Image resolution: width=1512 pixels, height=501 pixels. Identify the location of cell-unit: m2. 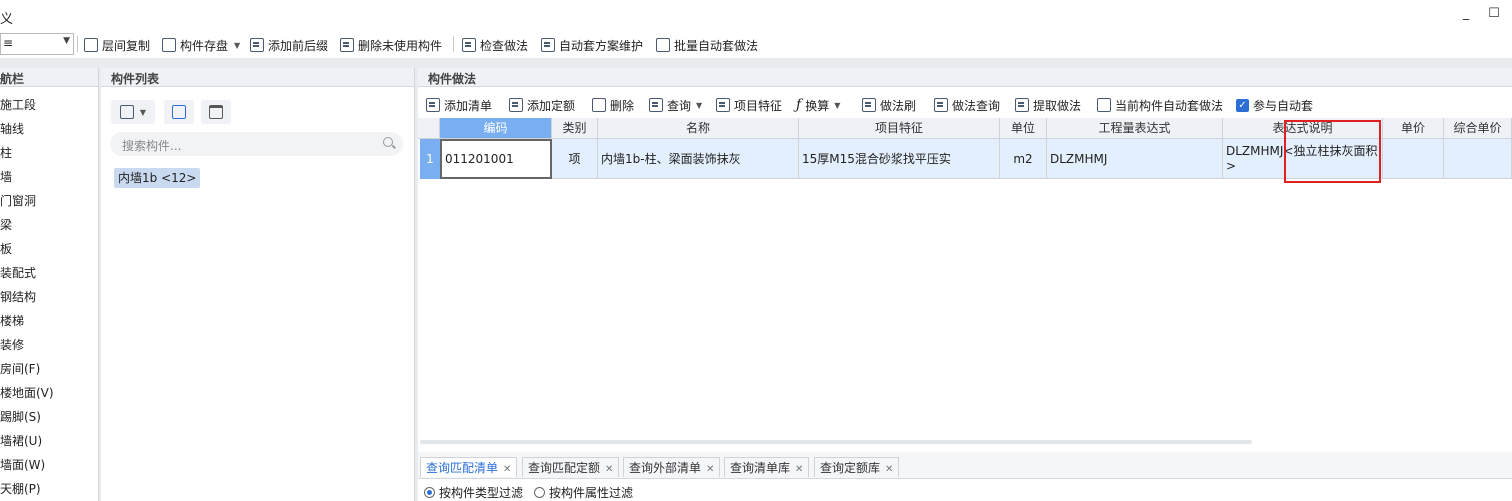
(1023, 159).